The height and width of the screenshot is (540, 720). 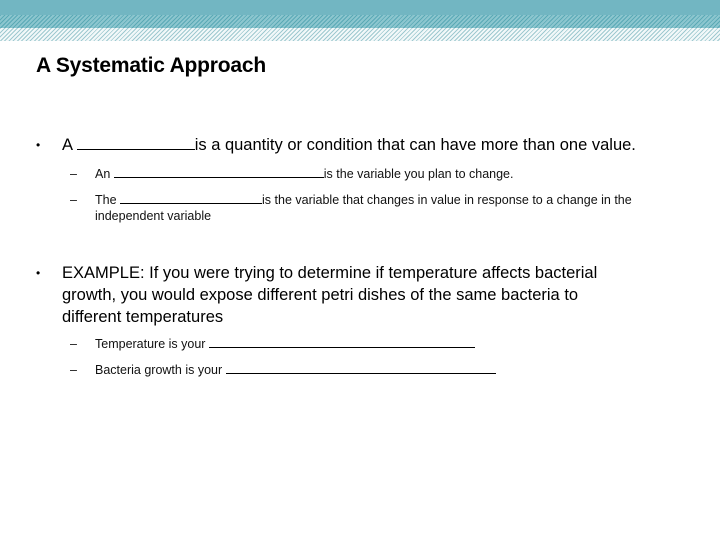 I want to click on bullet-prefix: A, so click(x=69, y=145).